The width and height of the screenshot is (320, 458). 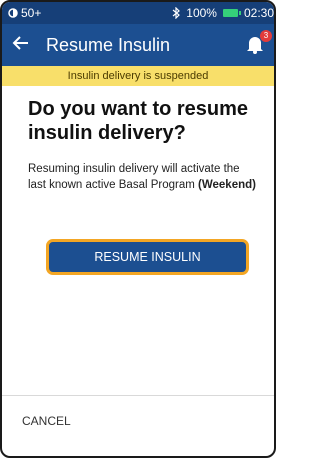 I want to click on suspended-banner: Insulin delivery is suspended, so click(x=138, y=76).